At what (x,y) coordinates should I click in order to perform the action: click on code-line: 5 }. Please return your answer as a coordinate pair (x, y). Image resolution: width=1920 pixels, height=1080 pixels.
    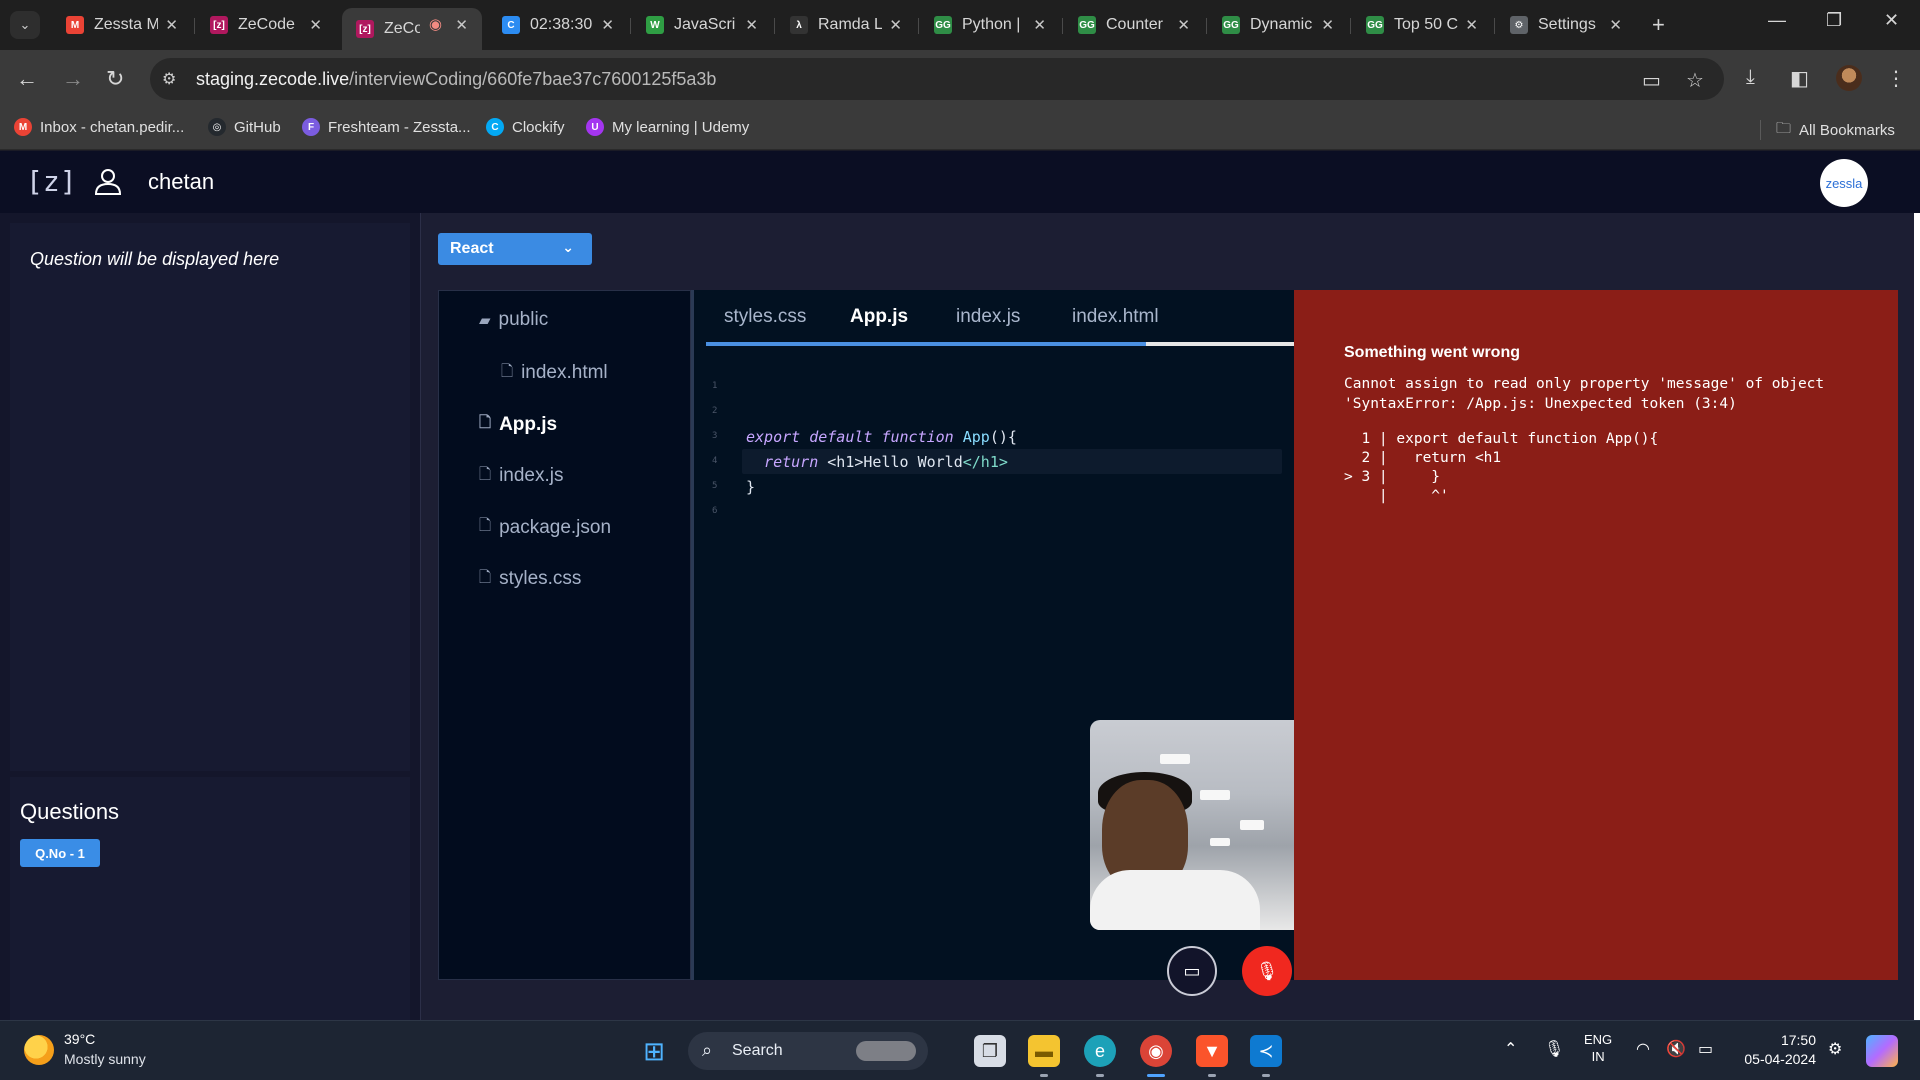
    Looking at the image, I should click on (994, 486).